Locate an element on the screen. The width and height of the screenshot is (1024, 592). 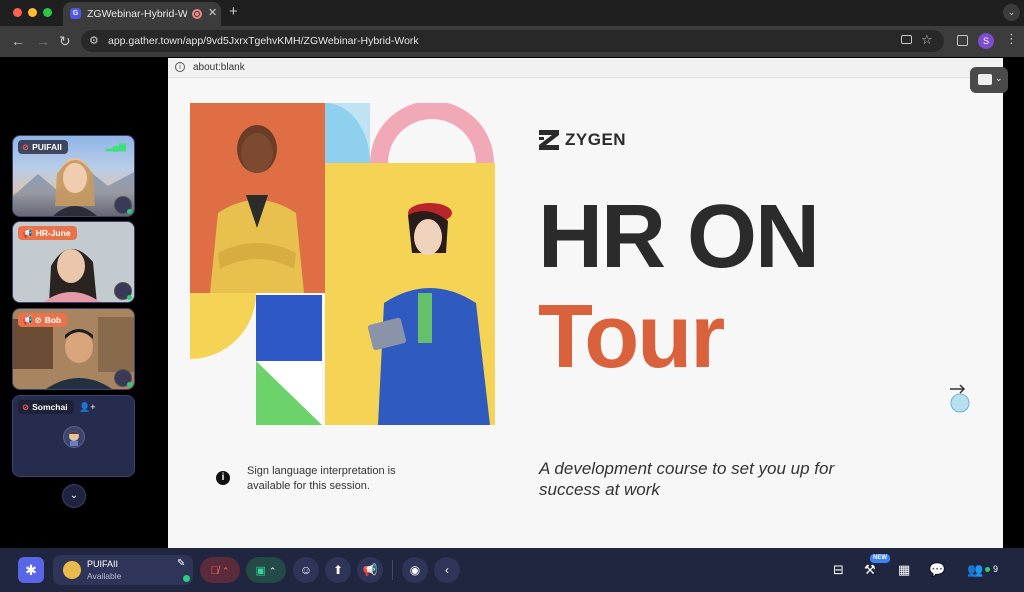
participant-name-badge: 📢 HR-June is located at coordinates (47, 233).